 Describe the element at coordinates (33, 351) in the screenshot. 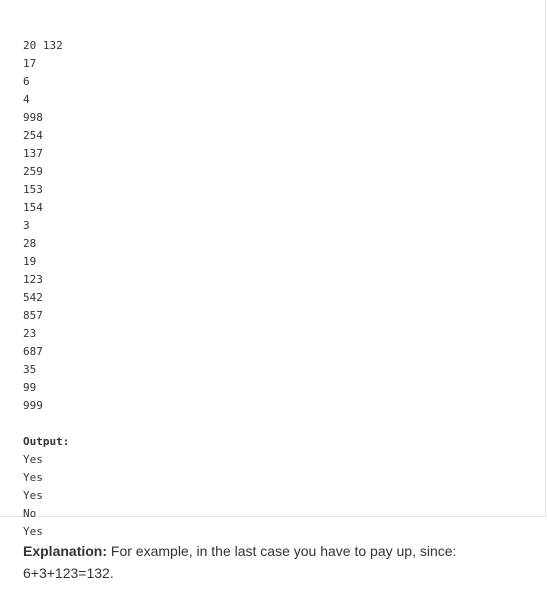

I see `input-line: 687` at that location.